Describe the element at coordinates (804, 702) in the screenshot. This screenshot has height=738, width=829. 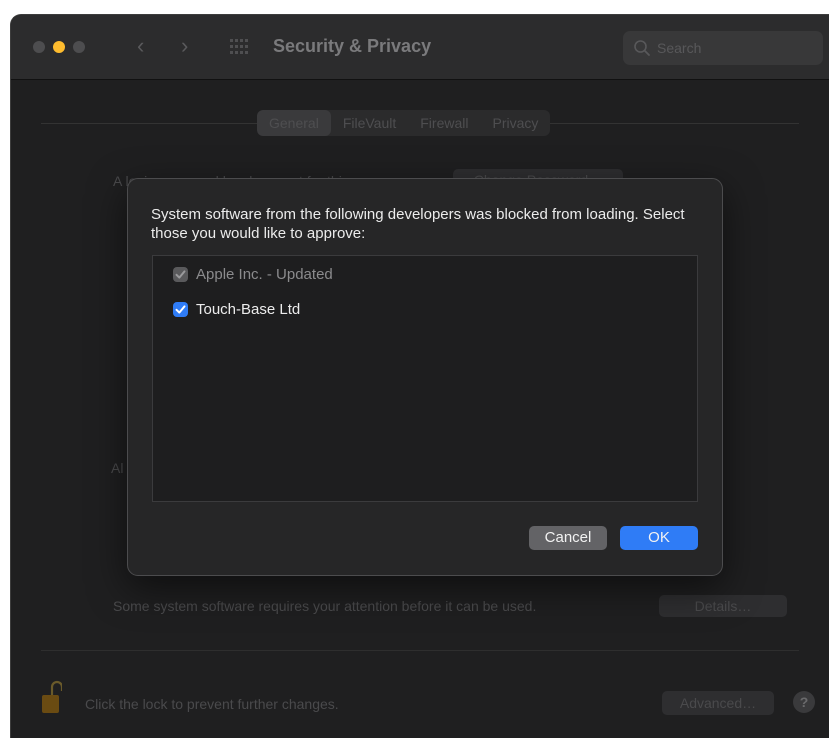
I see `help-button: ?` at that location.